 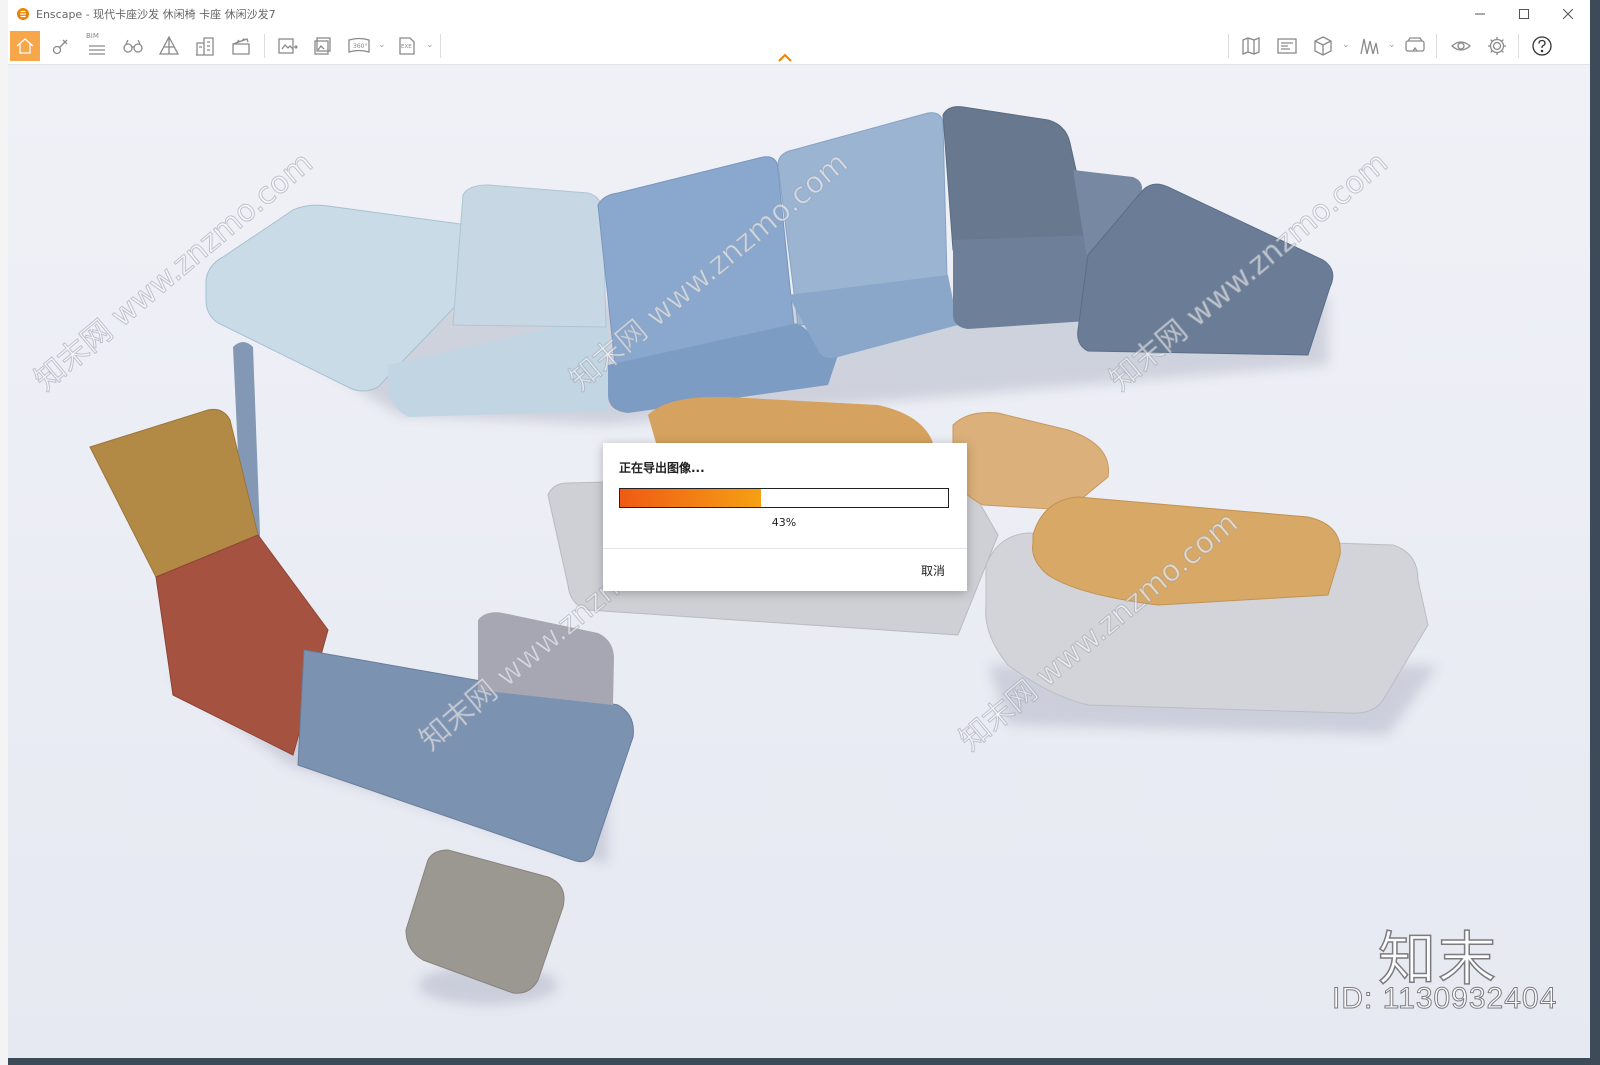 I want to click on binoculars-icon, so click(x=133, y=46).